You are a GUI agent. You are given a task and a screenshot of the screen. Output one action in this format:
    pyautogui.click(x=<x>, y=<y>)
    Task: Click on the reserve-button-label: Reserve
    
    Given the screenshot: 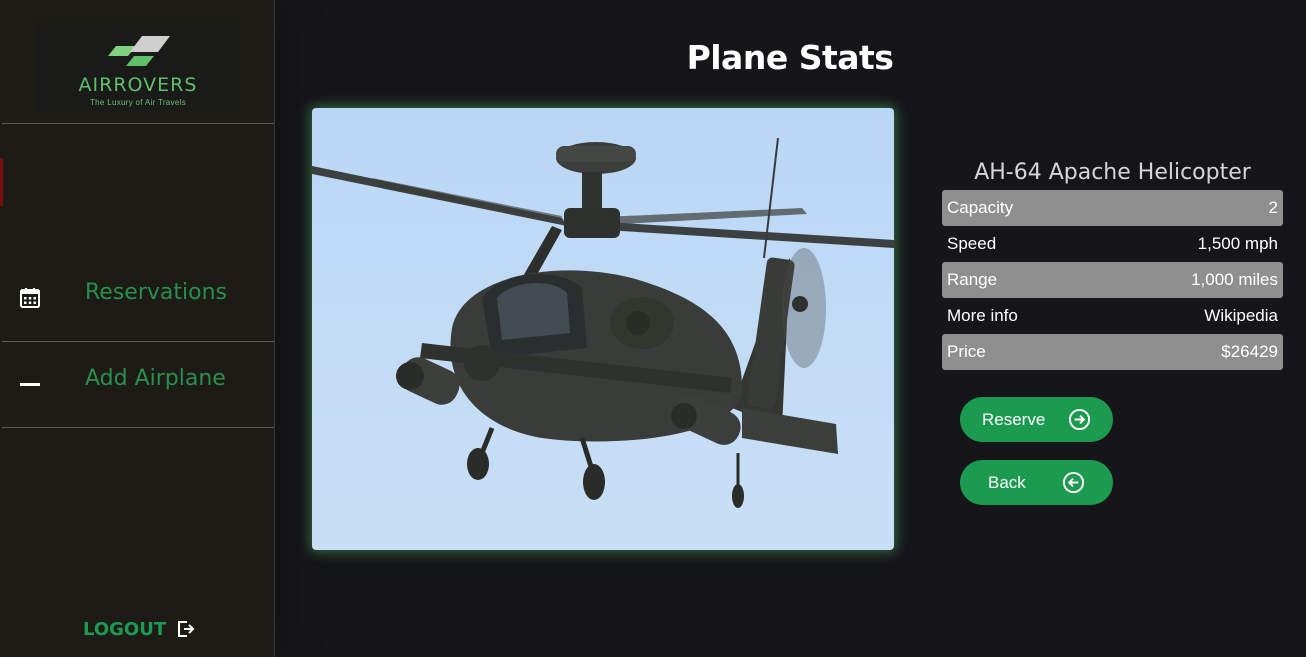 What is the action you would take?
    pyautogui.click(x=1014, y=419)
    